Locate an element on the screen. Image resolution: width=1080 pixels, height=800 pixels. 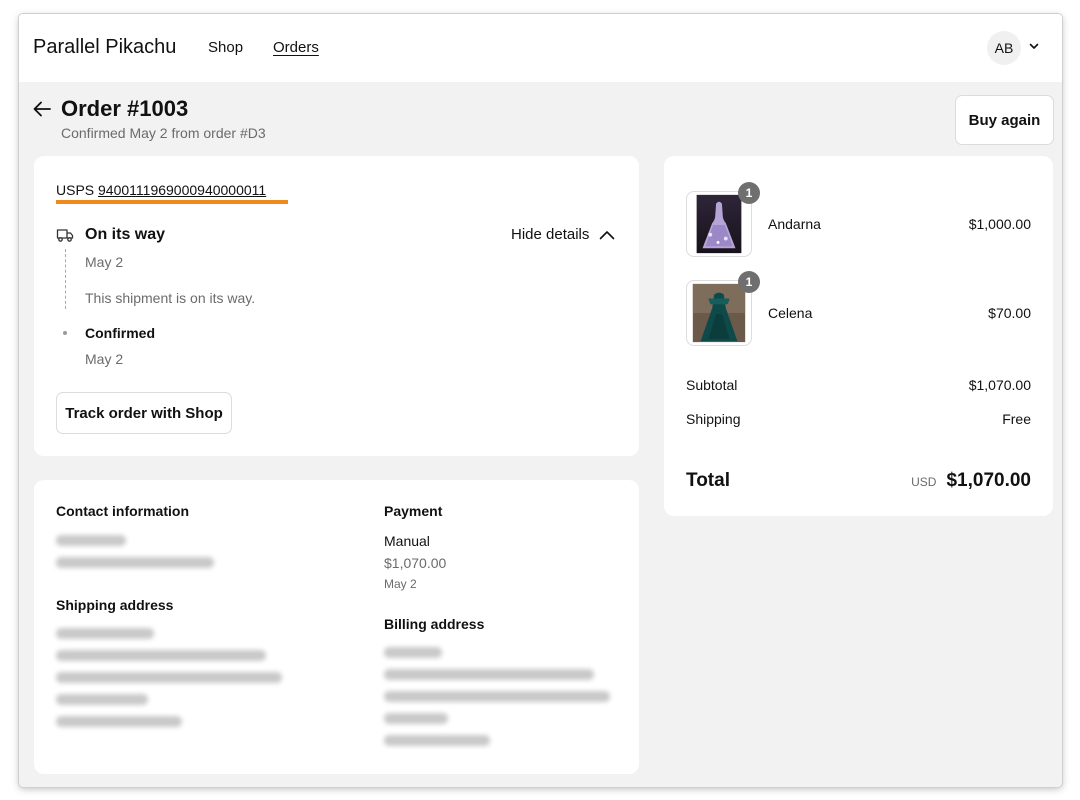
payment-heading: Payment is located at coordinates (413, 511).